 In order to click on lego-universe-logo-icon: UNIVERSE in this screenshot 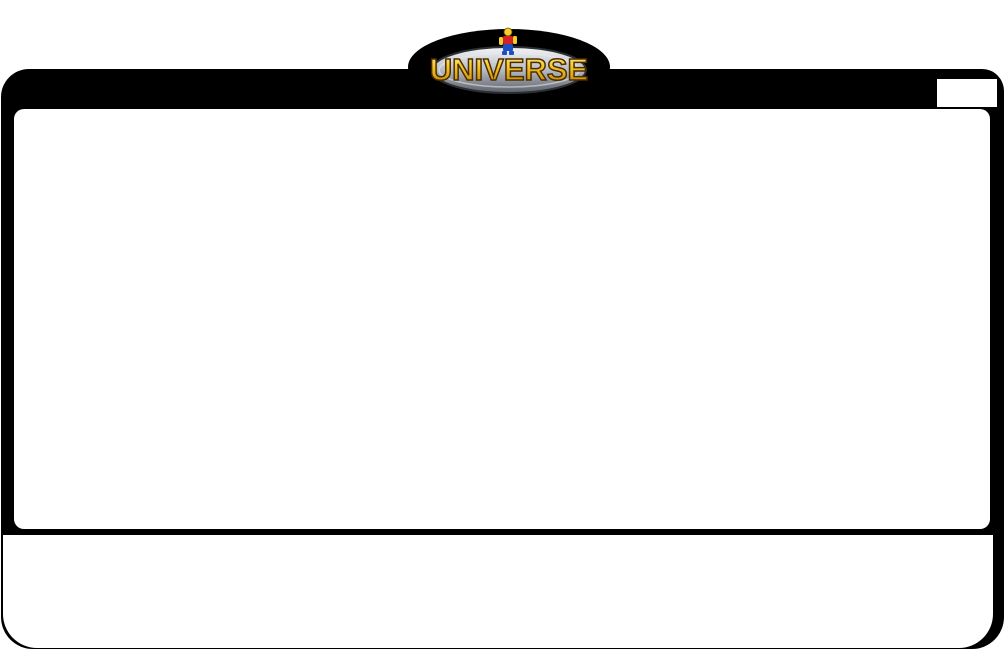, I will do `click(509, 66)`.